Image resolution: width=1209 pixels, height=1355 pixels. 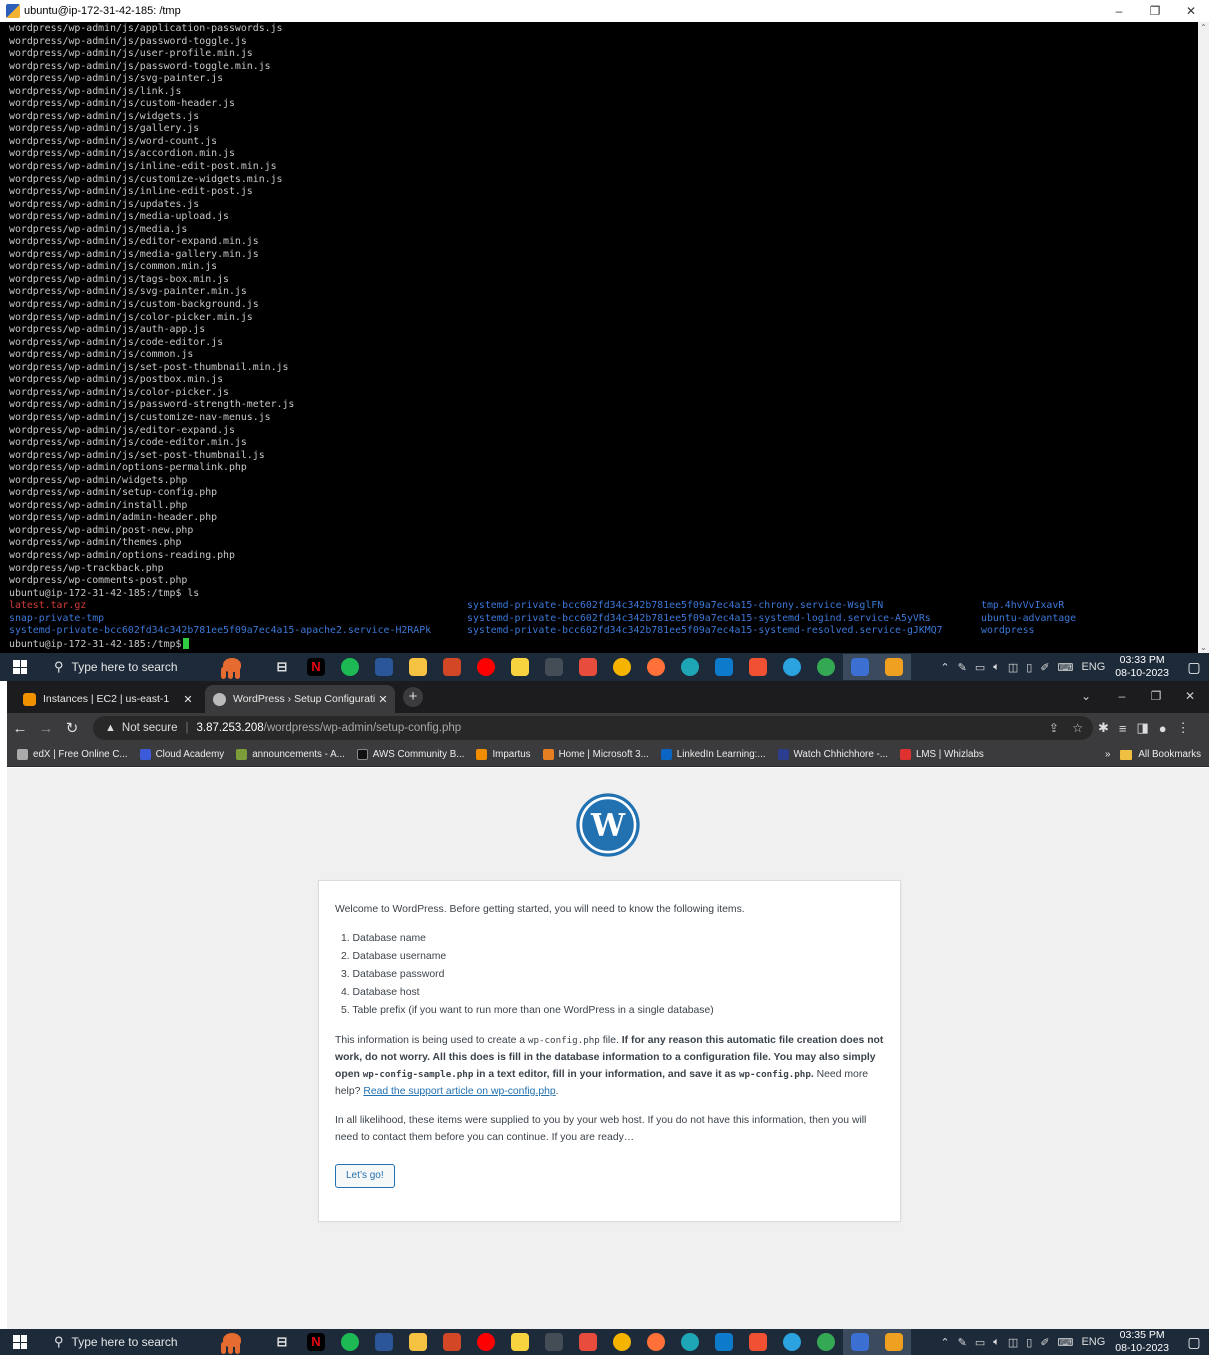 What do you see at coordinates (1086, 696) in the screenshot?
I see `tab-search-chevron-icon: ⌄` at bounding box center [1086, 696].